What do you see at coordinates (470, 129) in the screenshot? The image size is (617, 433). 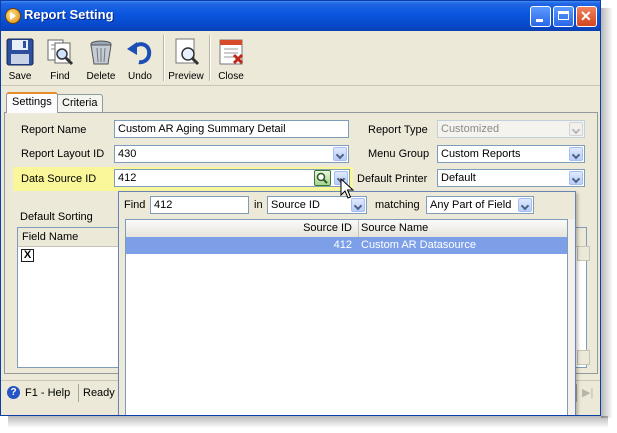 I see `report-type-value: Customized` at bounding box center [470, 129].